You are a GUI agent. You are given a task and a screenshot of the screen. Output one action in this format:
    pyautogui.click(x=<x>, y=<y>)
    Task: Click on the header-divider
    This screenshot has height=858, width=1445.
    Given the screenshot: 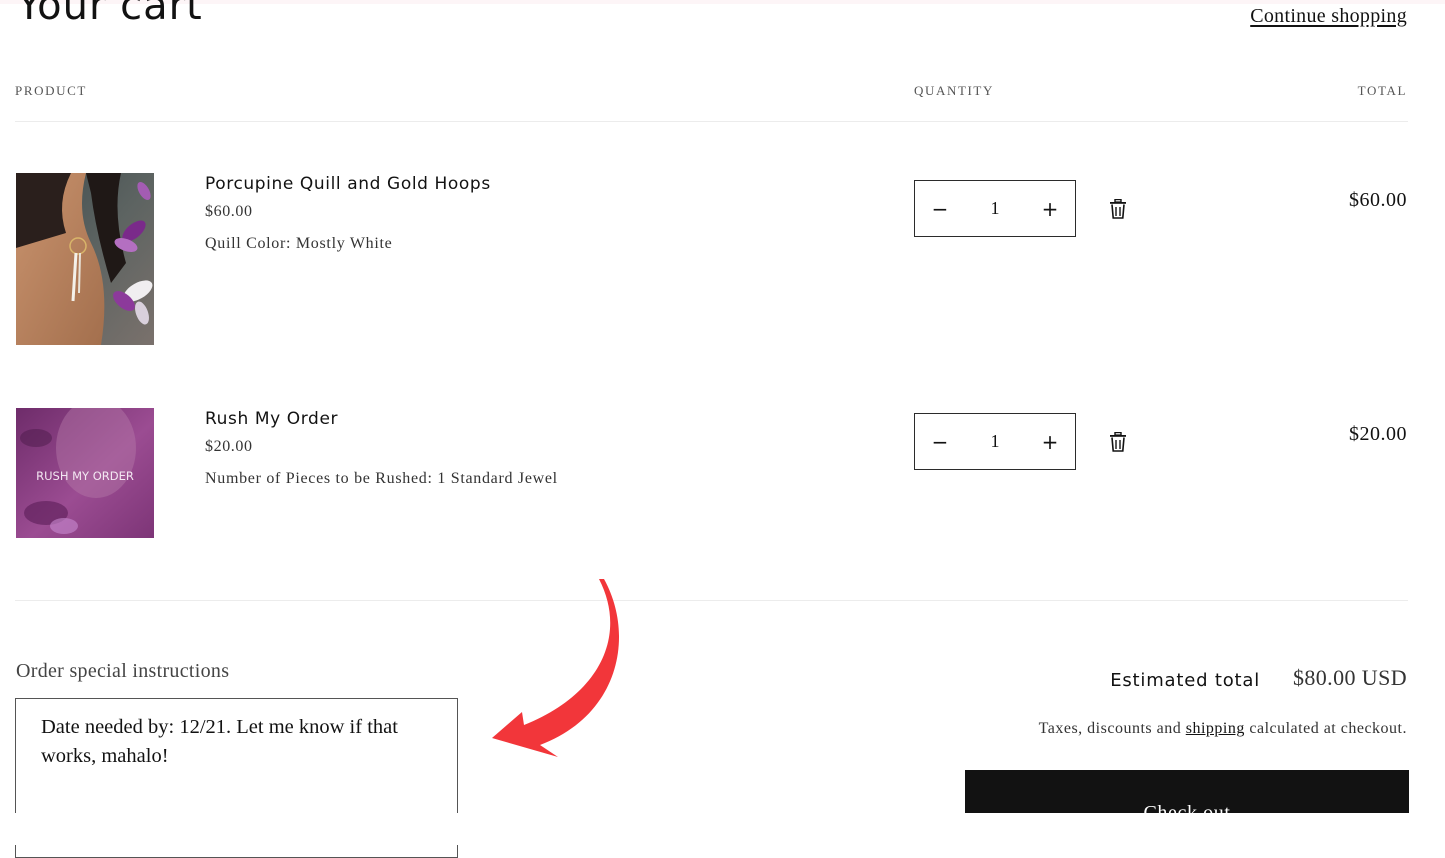 What is the action you would take?
    pyautogui.click(x=711, y=121)
    